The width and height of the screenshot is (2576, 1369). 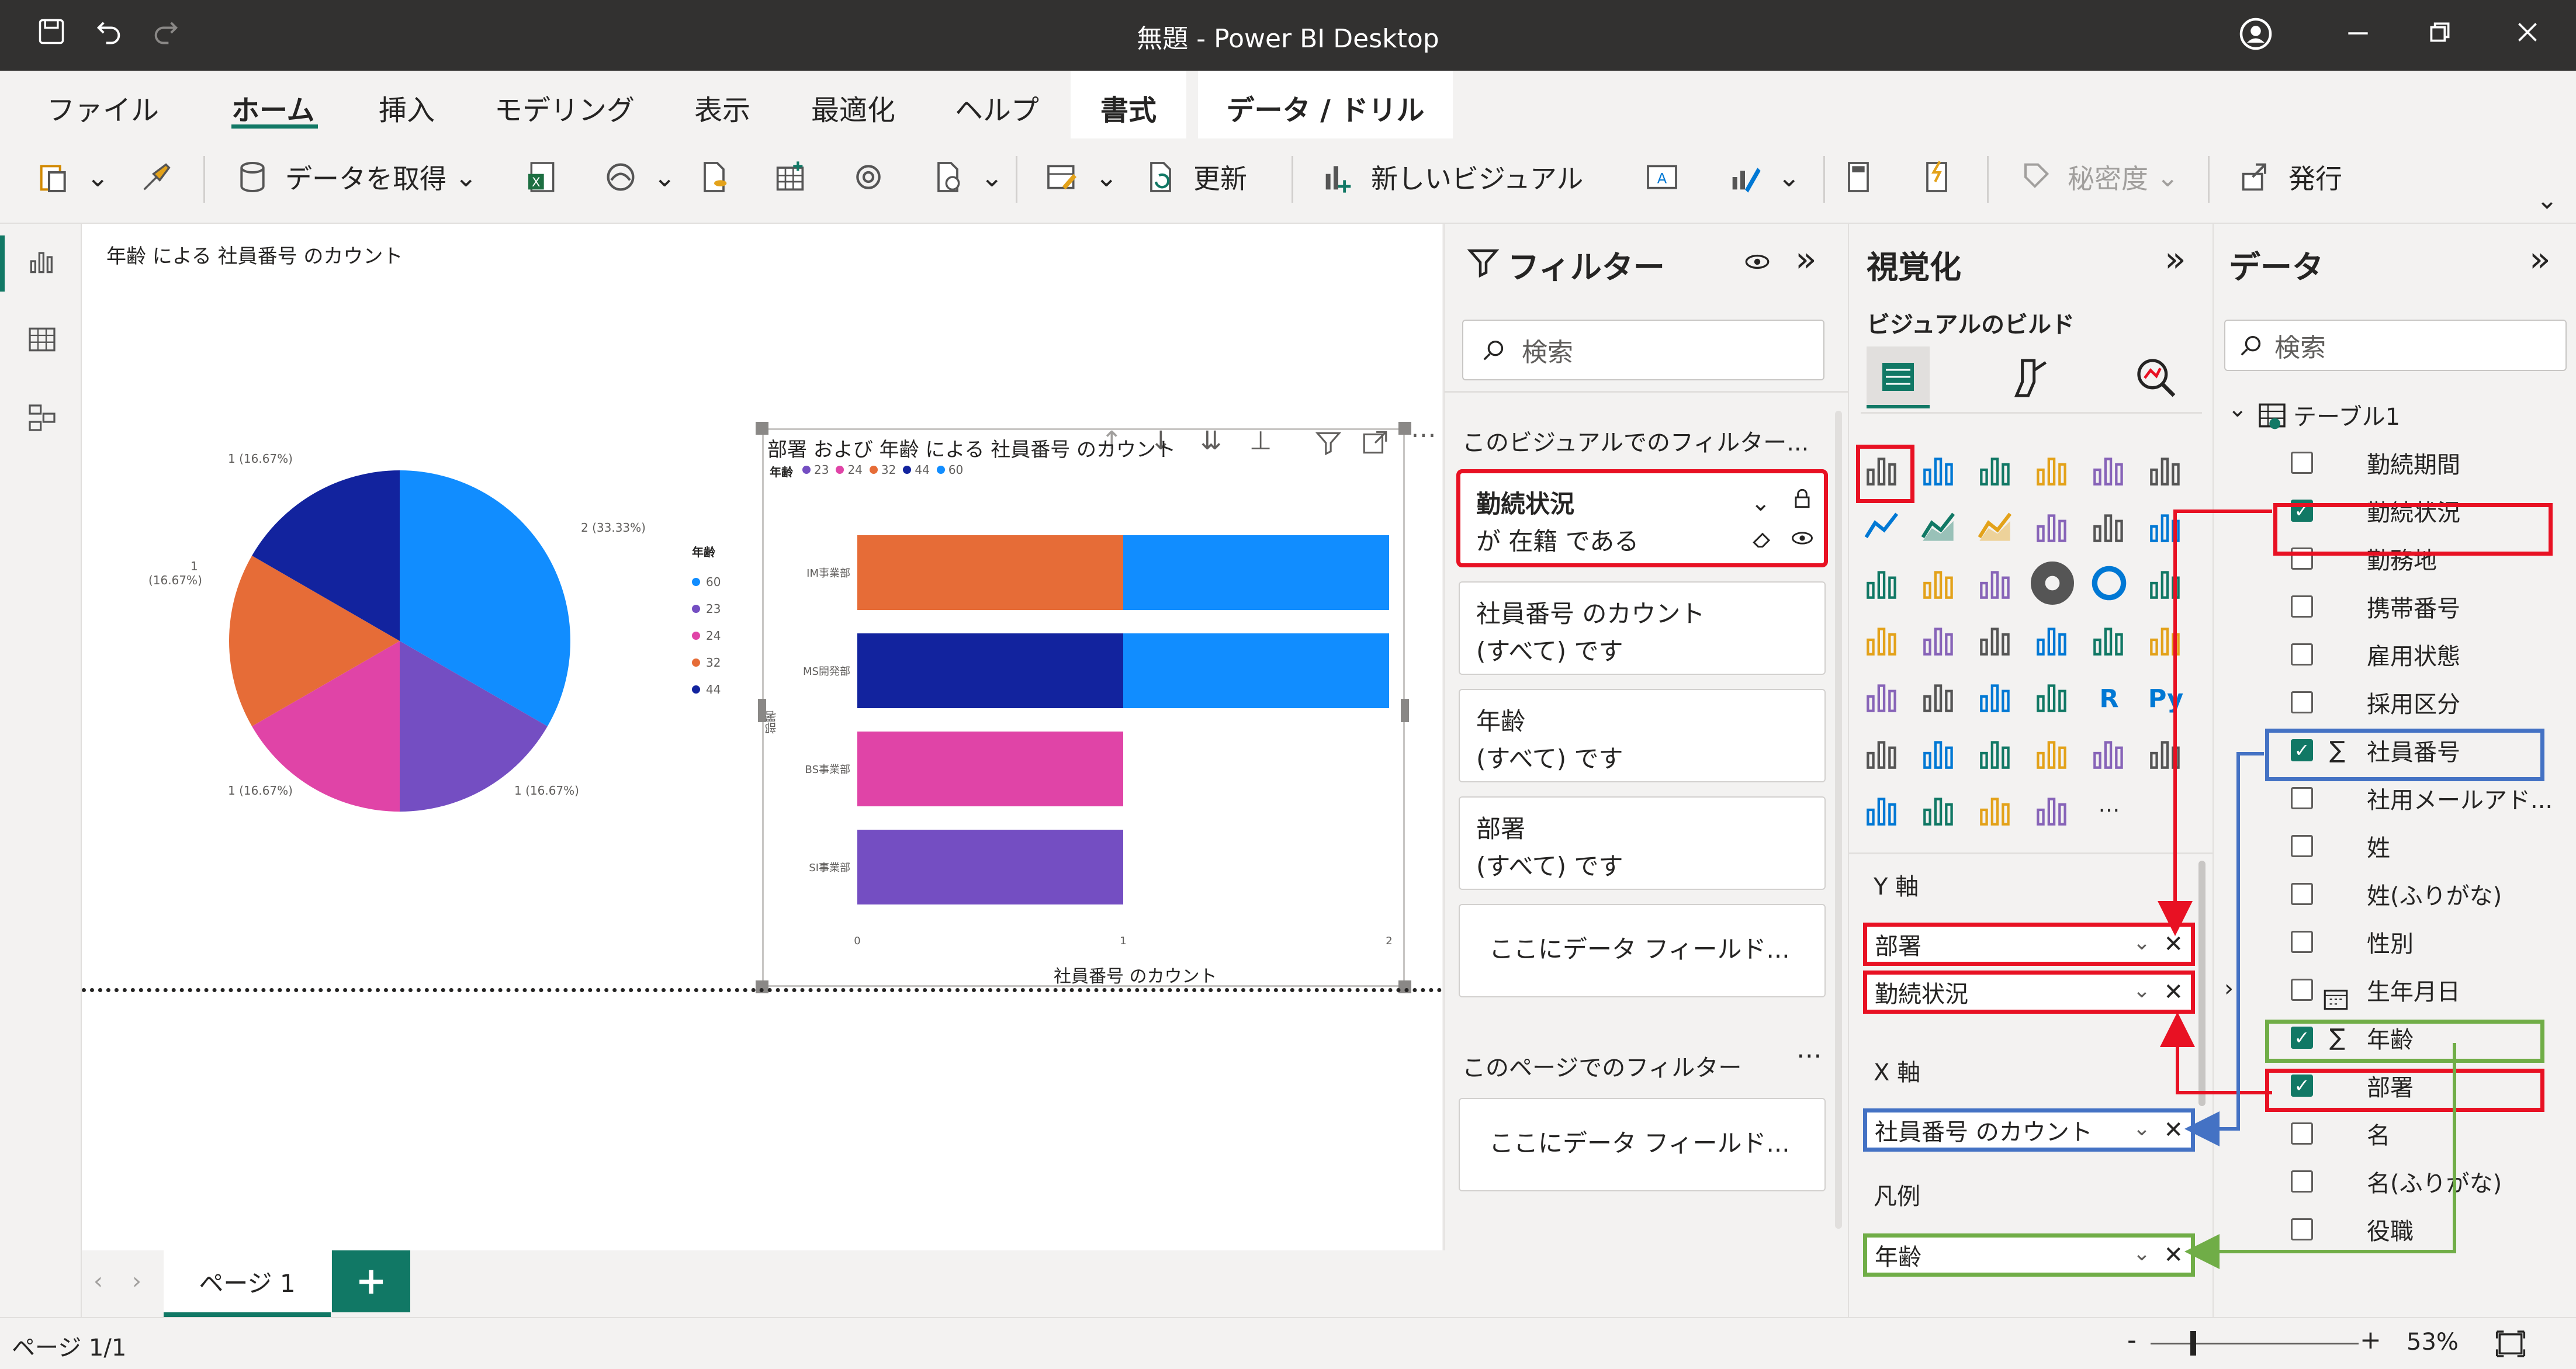 I want to click on tab-optimize: 最適化, so click(x=853, y=107).